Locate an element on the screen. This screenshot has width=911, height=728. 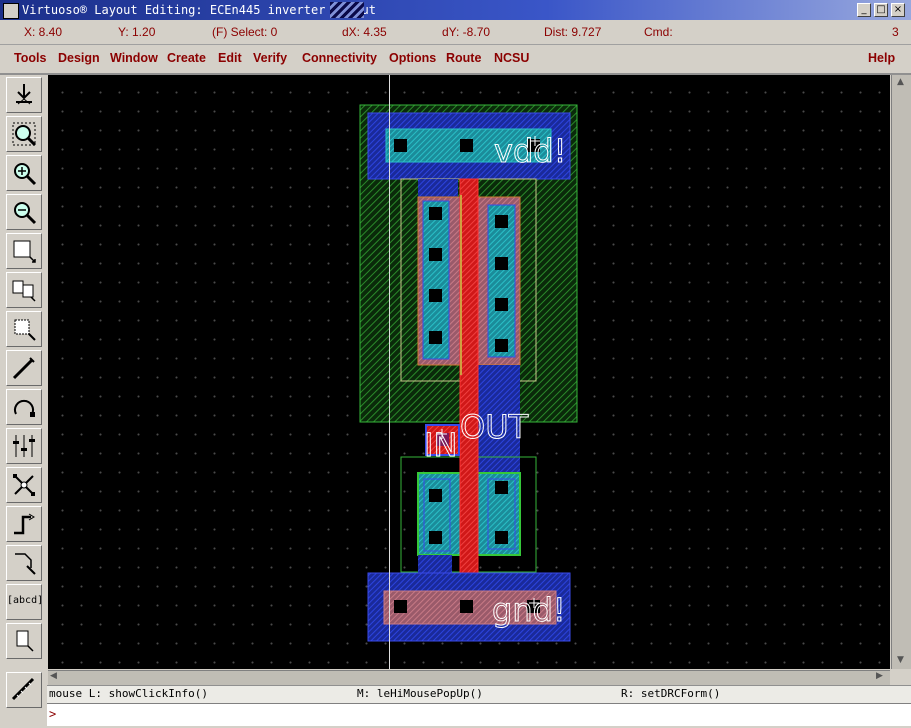
title-decoration is located at coordinates (347, 10).